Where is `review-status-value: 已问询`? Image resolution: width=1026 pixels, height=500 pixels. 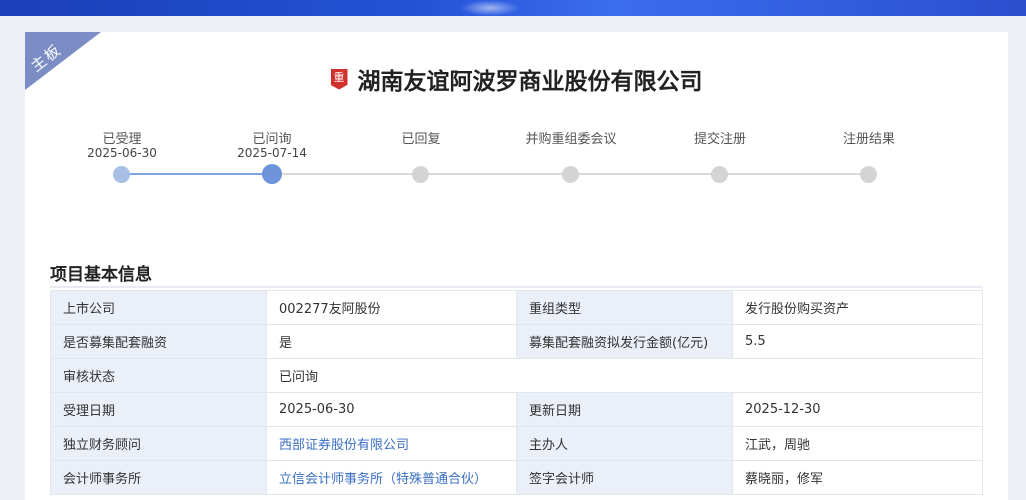
review-status-value: 已问询 is located at coordinates (624, 375).